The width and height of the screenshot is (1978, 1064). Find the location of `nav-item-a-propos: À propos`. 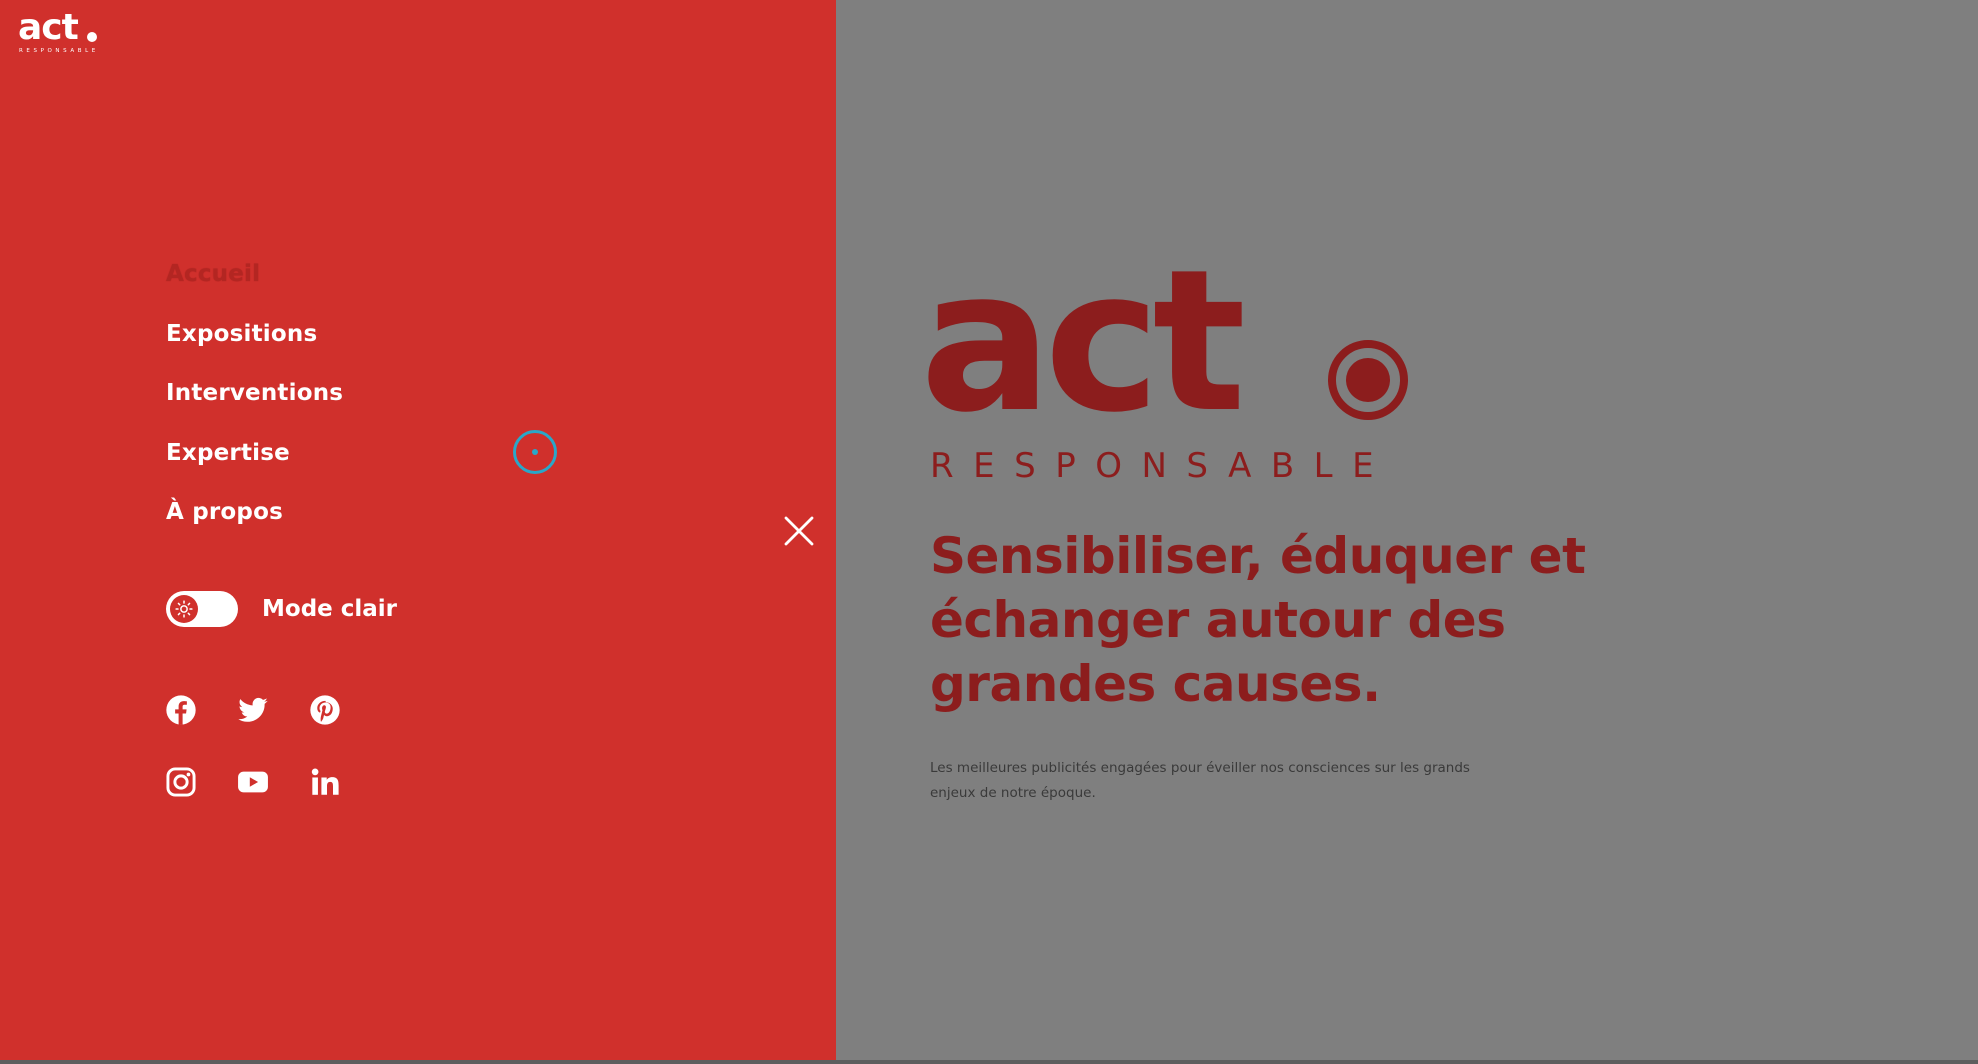

nav-item-a-propos: À propos is located at coordinates (254, 520).